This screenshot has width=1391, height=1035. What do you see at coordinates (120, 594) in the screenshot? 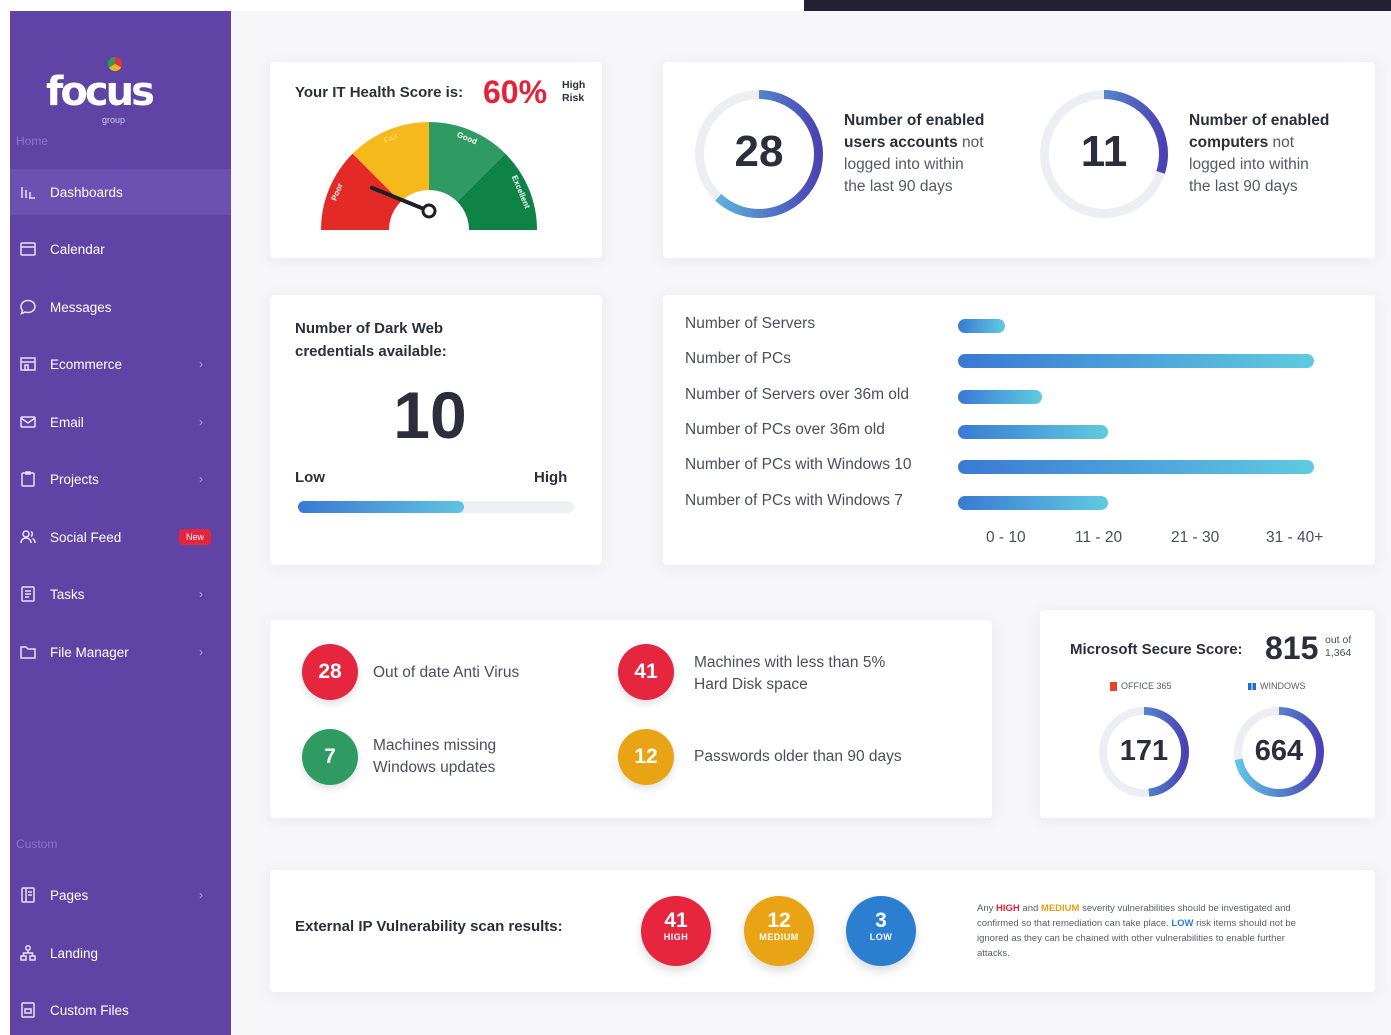
I see `sidebar-item-tasks: Tasks ›` at bounding box center [120, 594].